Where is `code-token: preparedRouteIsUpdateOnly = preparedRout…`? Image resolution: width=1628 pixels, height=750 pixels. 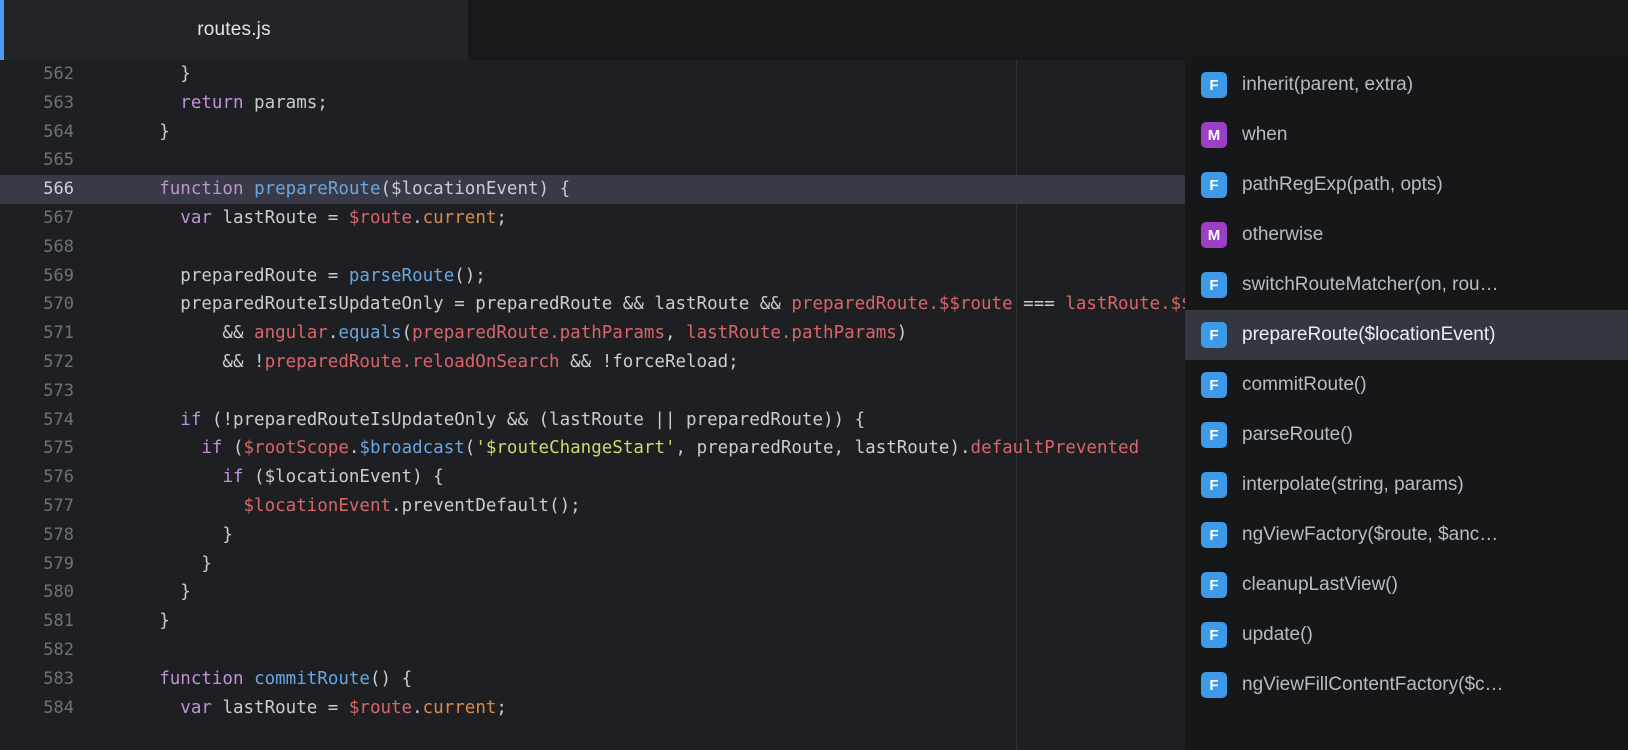
code-token: preparedRouteIsUpdateOnly = preparedRout… is located at coordinates (444, 304).